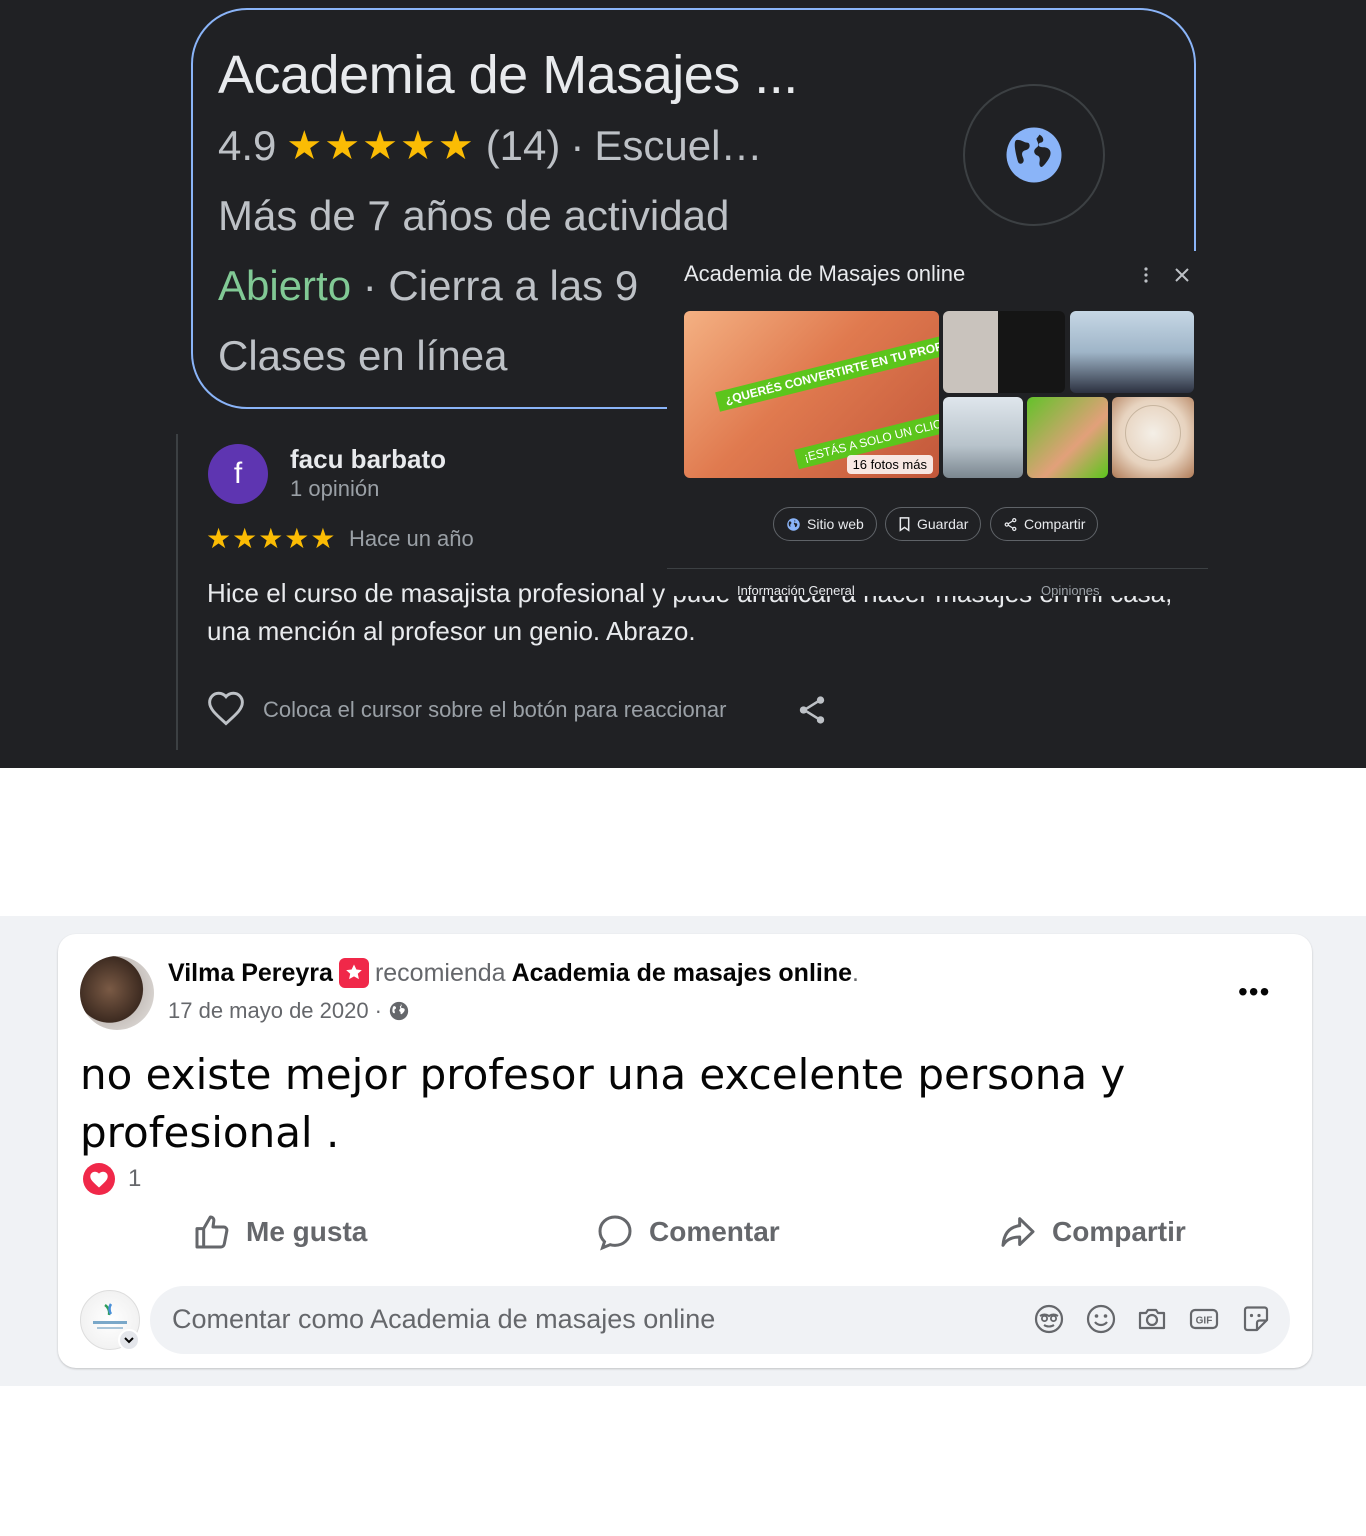 Image resolution: width=1366 pixels, height=1536 pixels. I want to click on profile-switch-button, so click(129, 1340).